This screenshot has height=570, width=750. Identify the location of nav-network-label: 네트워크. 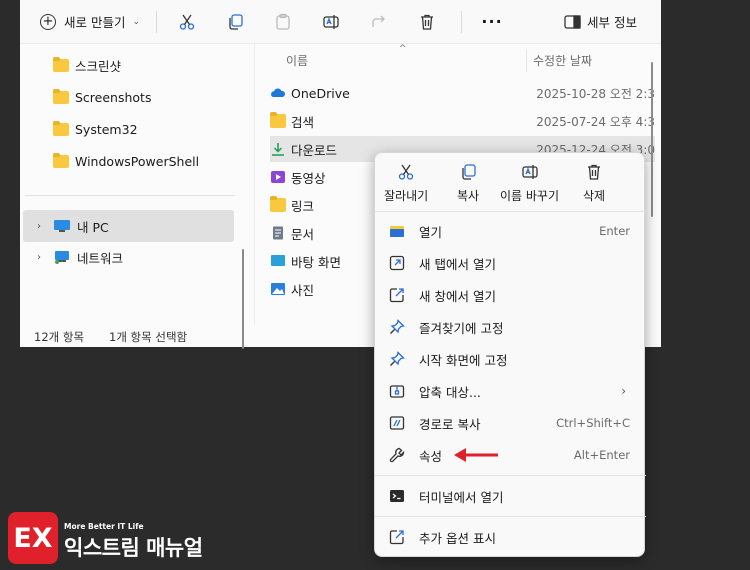
(100, 258).